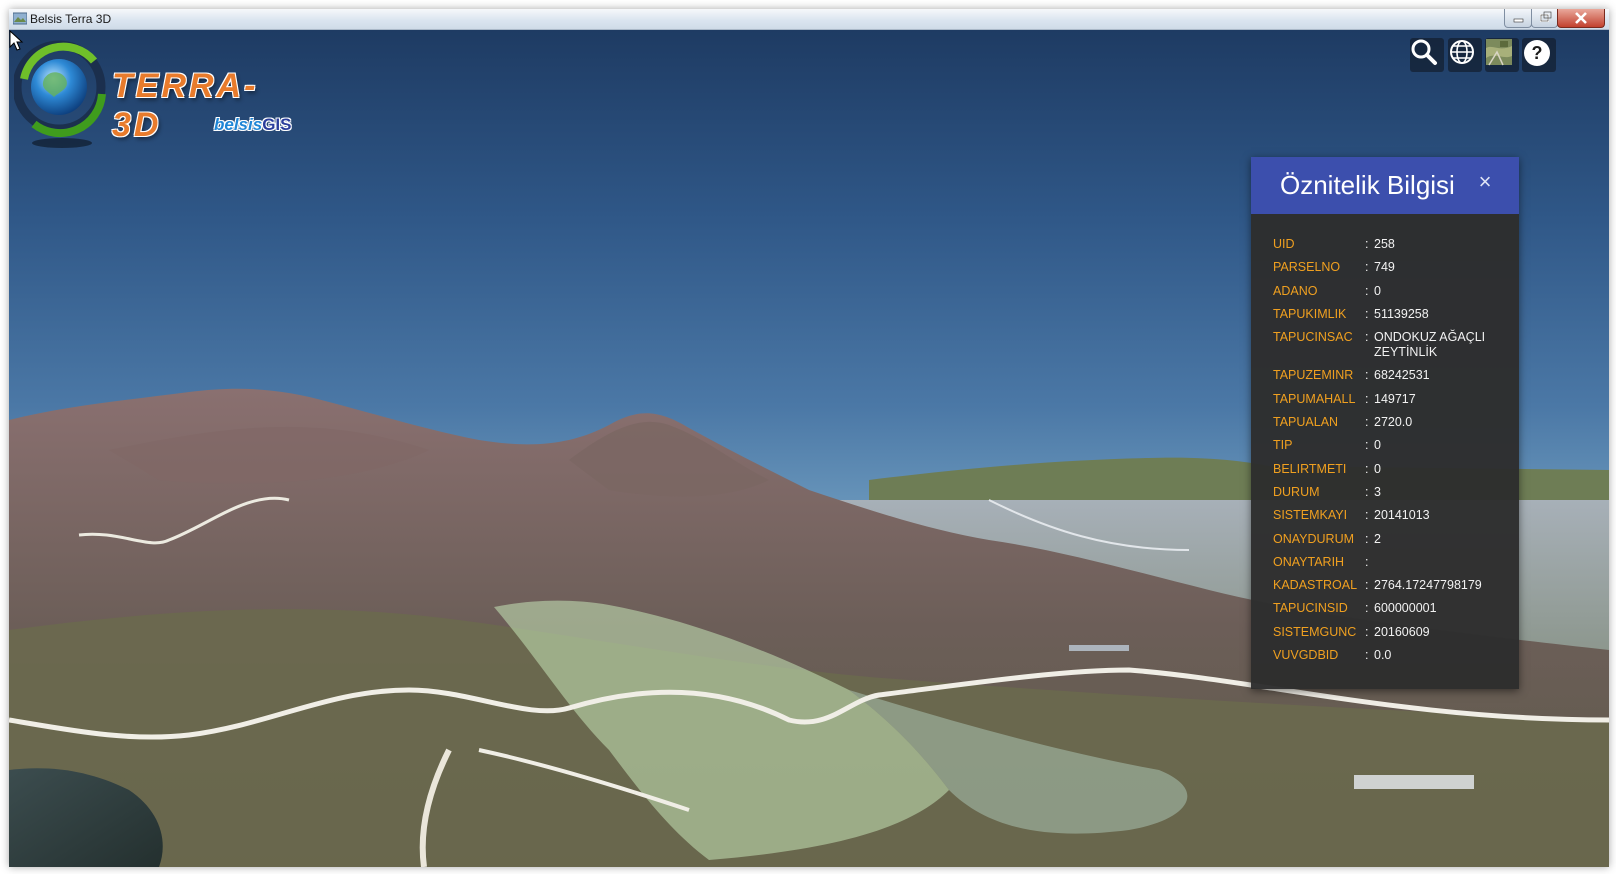 The width and height of the screenshot is (1616, 874). What do you see at coordinates (1313, 375) in the screenshot?
I see `attribute-key: TAPUZEMINR` at bounding box center [1313, 375].